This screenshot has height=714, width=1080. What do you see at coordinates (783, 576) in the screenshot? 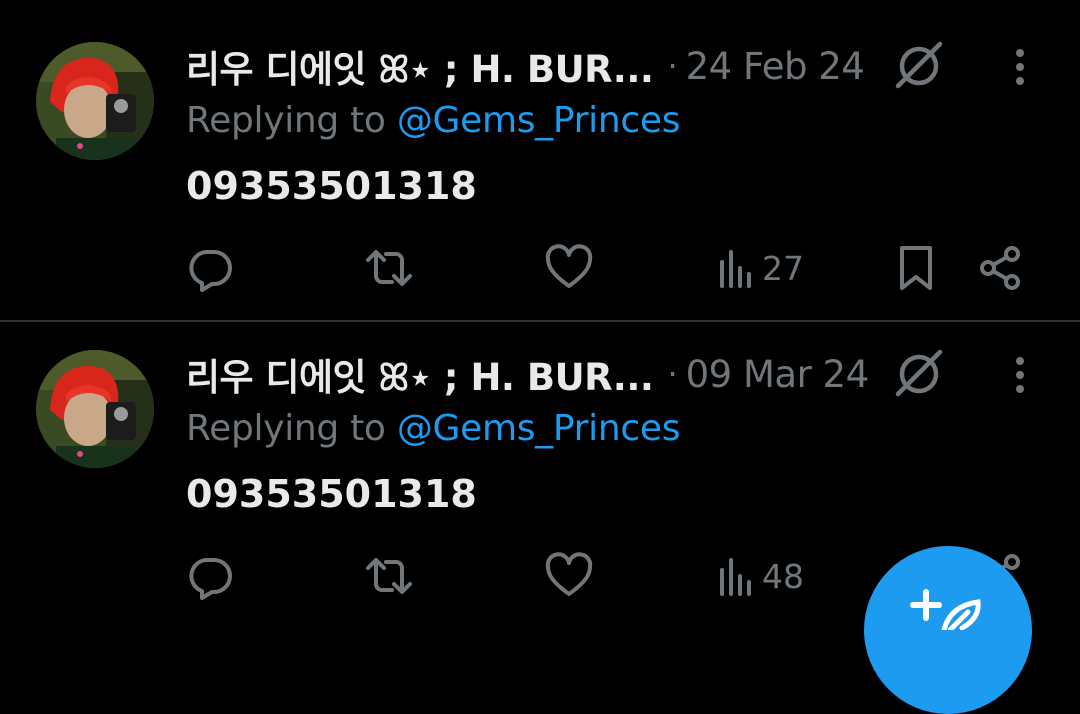
I see `views-count: 48` at bounding box center [783, 576].